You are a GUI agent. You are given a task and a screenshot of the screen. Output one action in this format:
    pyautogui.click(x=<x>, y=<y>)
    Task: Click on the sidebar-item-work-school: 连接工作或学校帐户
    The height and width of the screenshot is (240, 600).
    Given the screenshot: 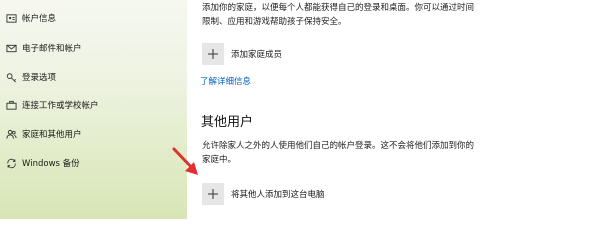 What is the action you would take?
    pyautogui.click(x=93, y=105)
    